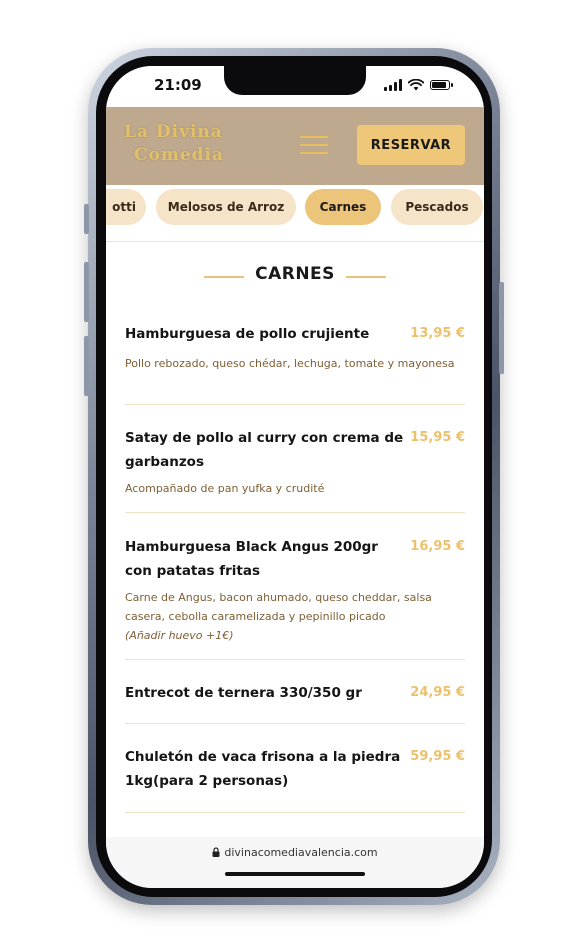  I want to click on status-icons, so click(418, 85).